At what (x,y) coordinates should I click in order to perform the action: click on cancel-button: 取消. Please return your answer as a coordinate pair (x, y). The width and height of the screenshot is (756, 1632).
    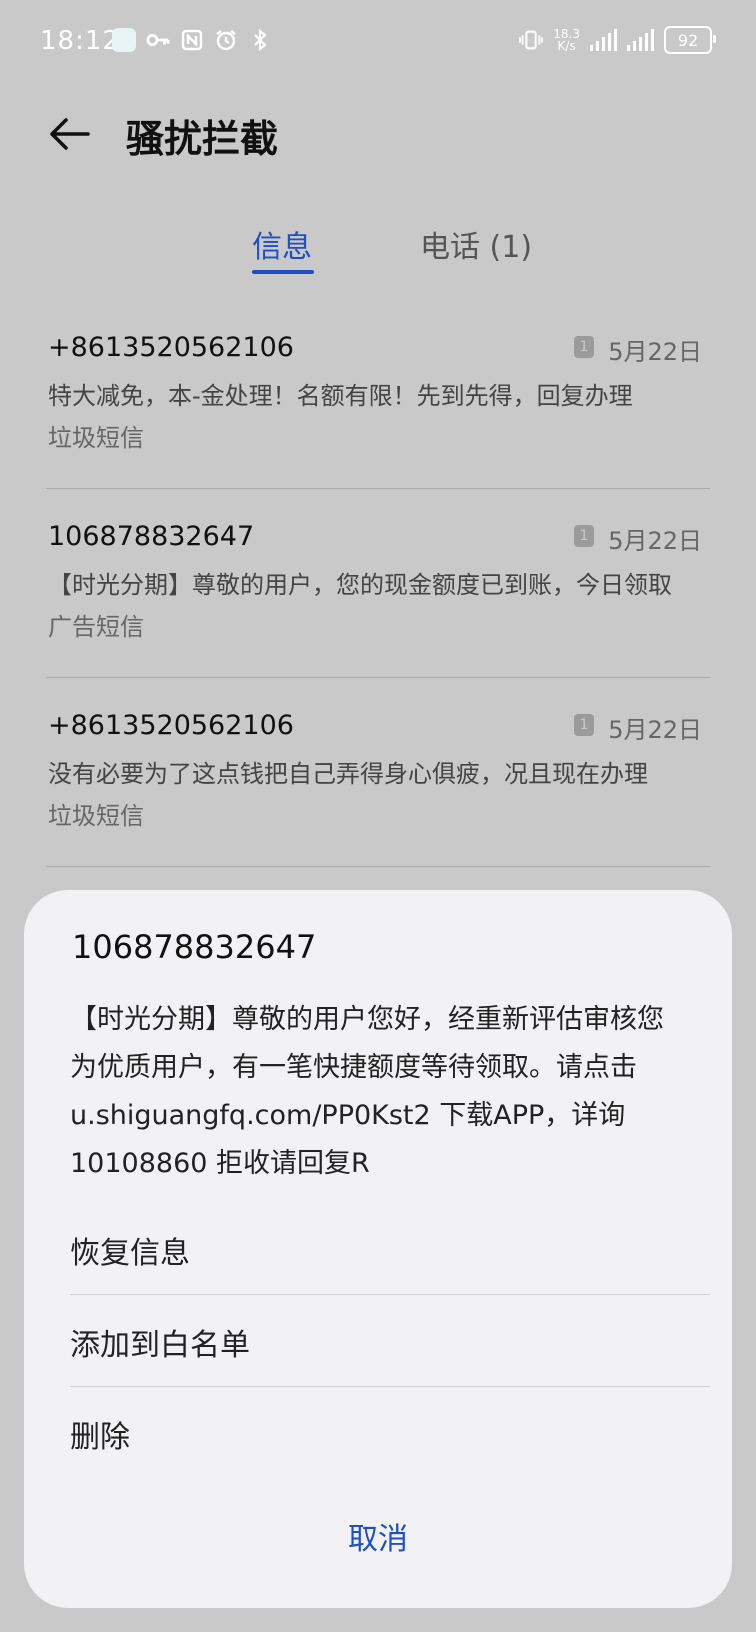
    Looking at the image, I should click on (378, 1536).